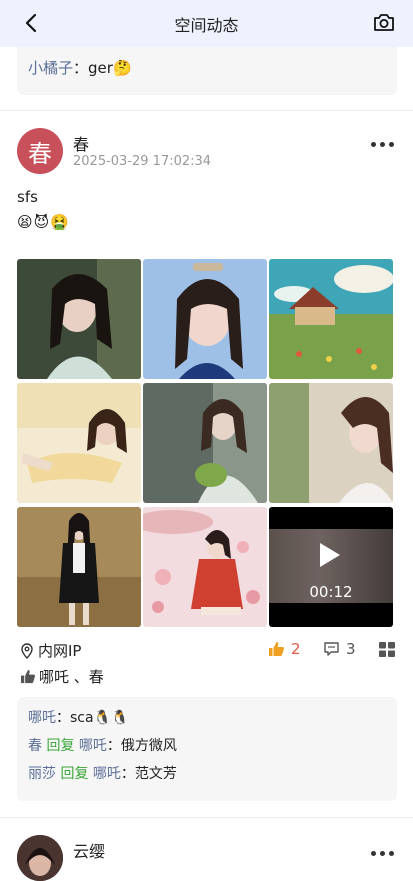  Describe the element at coordinates (32, 23) in the screenshot. I see `back-arrow-icon` at that location.